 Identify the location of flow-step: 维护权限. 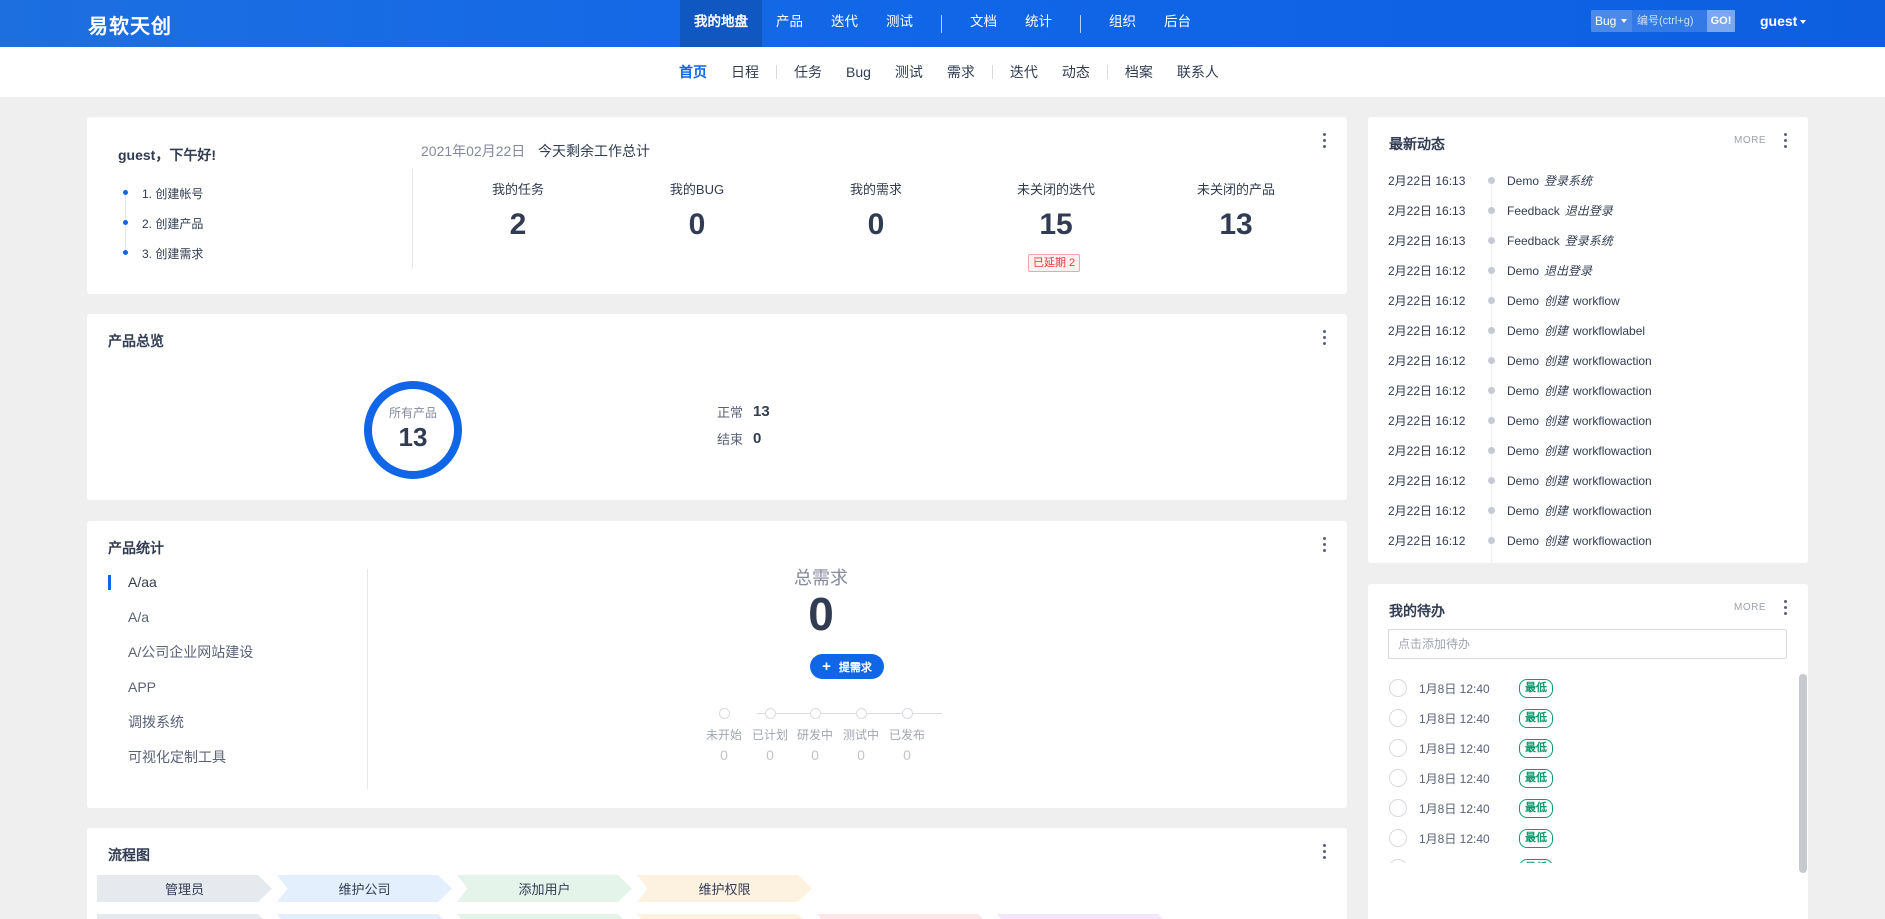
(724, 888).